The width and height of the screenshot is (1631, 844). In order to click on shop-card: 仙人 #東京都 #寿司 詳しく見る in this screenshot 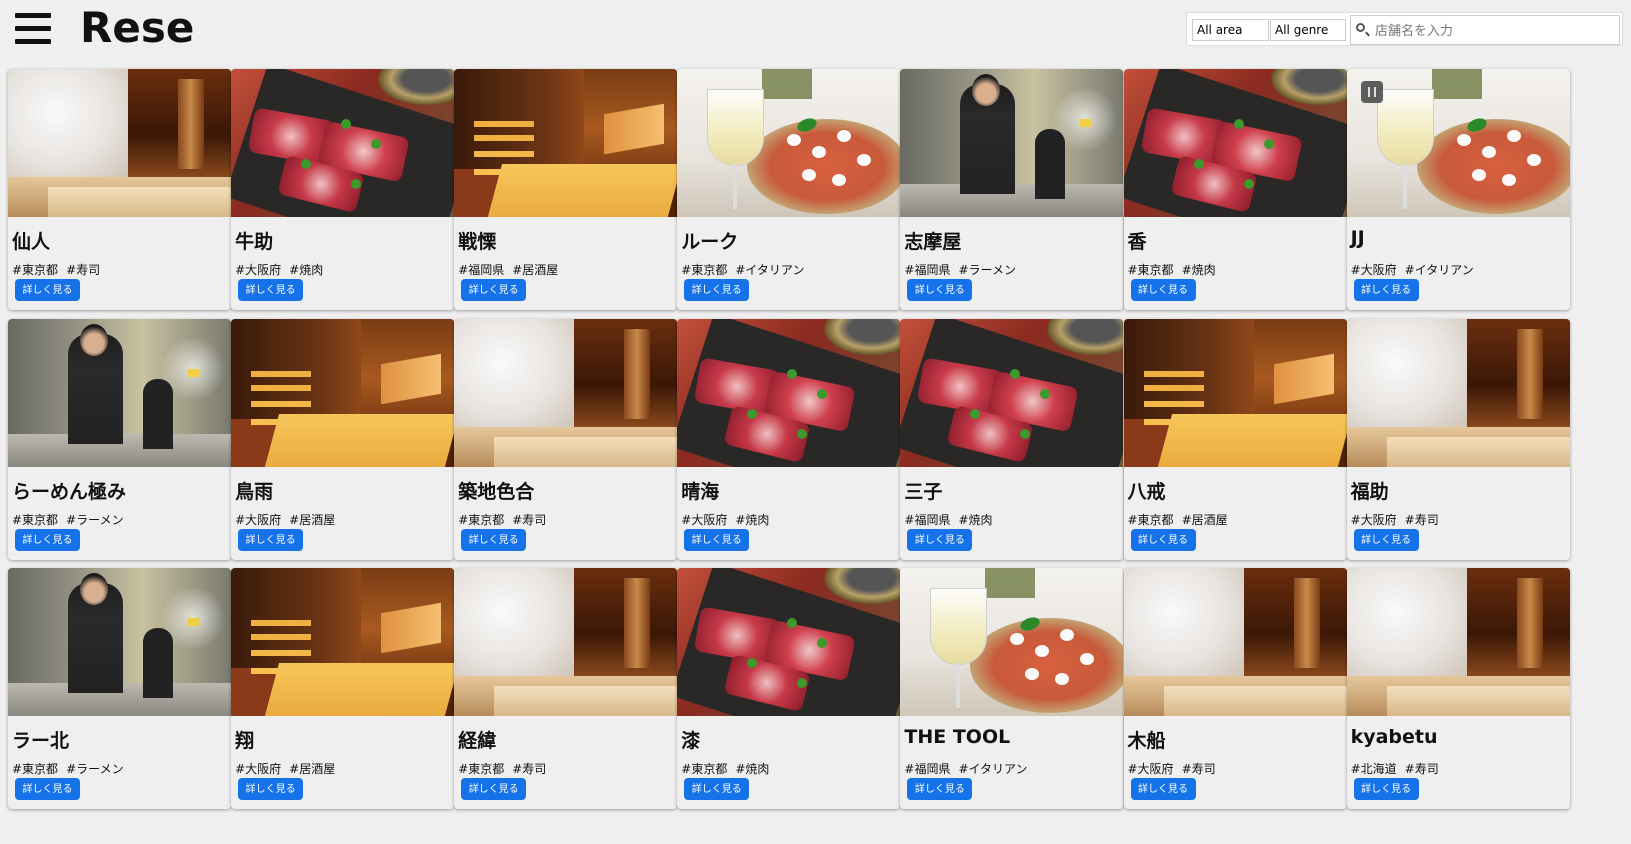, I will do `click(119, 189)`.